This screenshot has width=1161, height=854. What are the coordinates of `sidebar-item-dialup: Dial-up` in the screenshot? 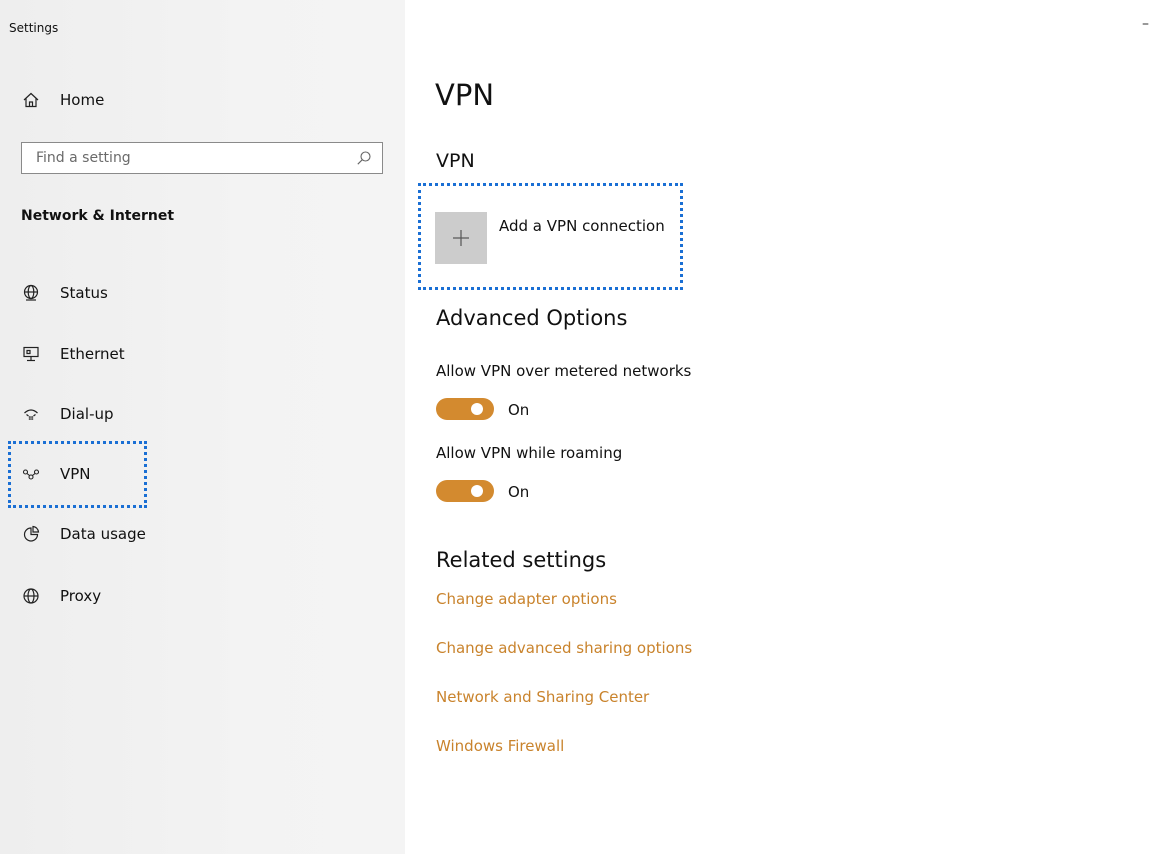 It's located at (68, 414).